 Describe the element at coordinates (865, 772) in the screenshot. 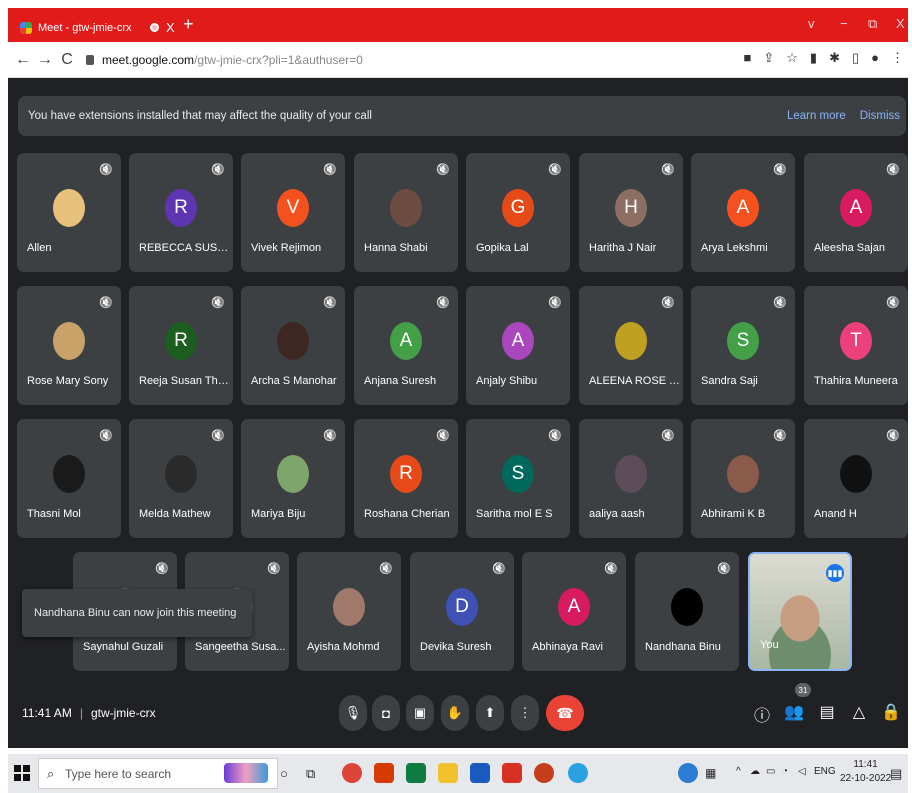

I see `taskbar-clock: 11:41 22-10-2022` at that location.